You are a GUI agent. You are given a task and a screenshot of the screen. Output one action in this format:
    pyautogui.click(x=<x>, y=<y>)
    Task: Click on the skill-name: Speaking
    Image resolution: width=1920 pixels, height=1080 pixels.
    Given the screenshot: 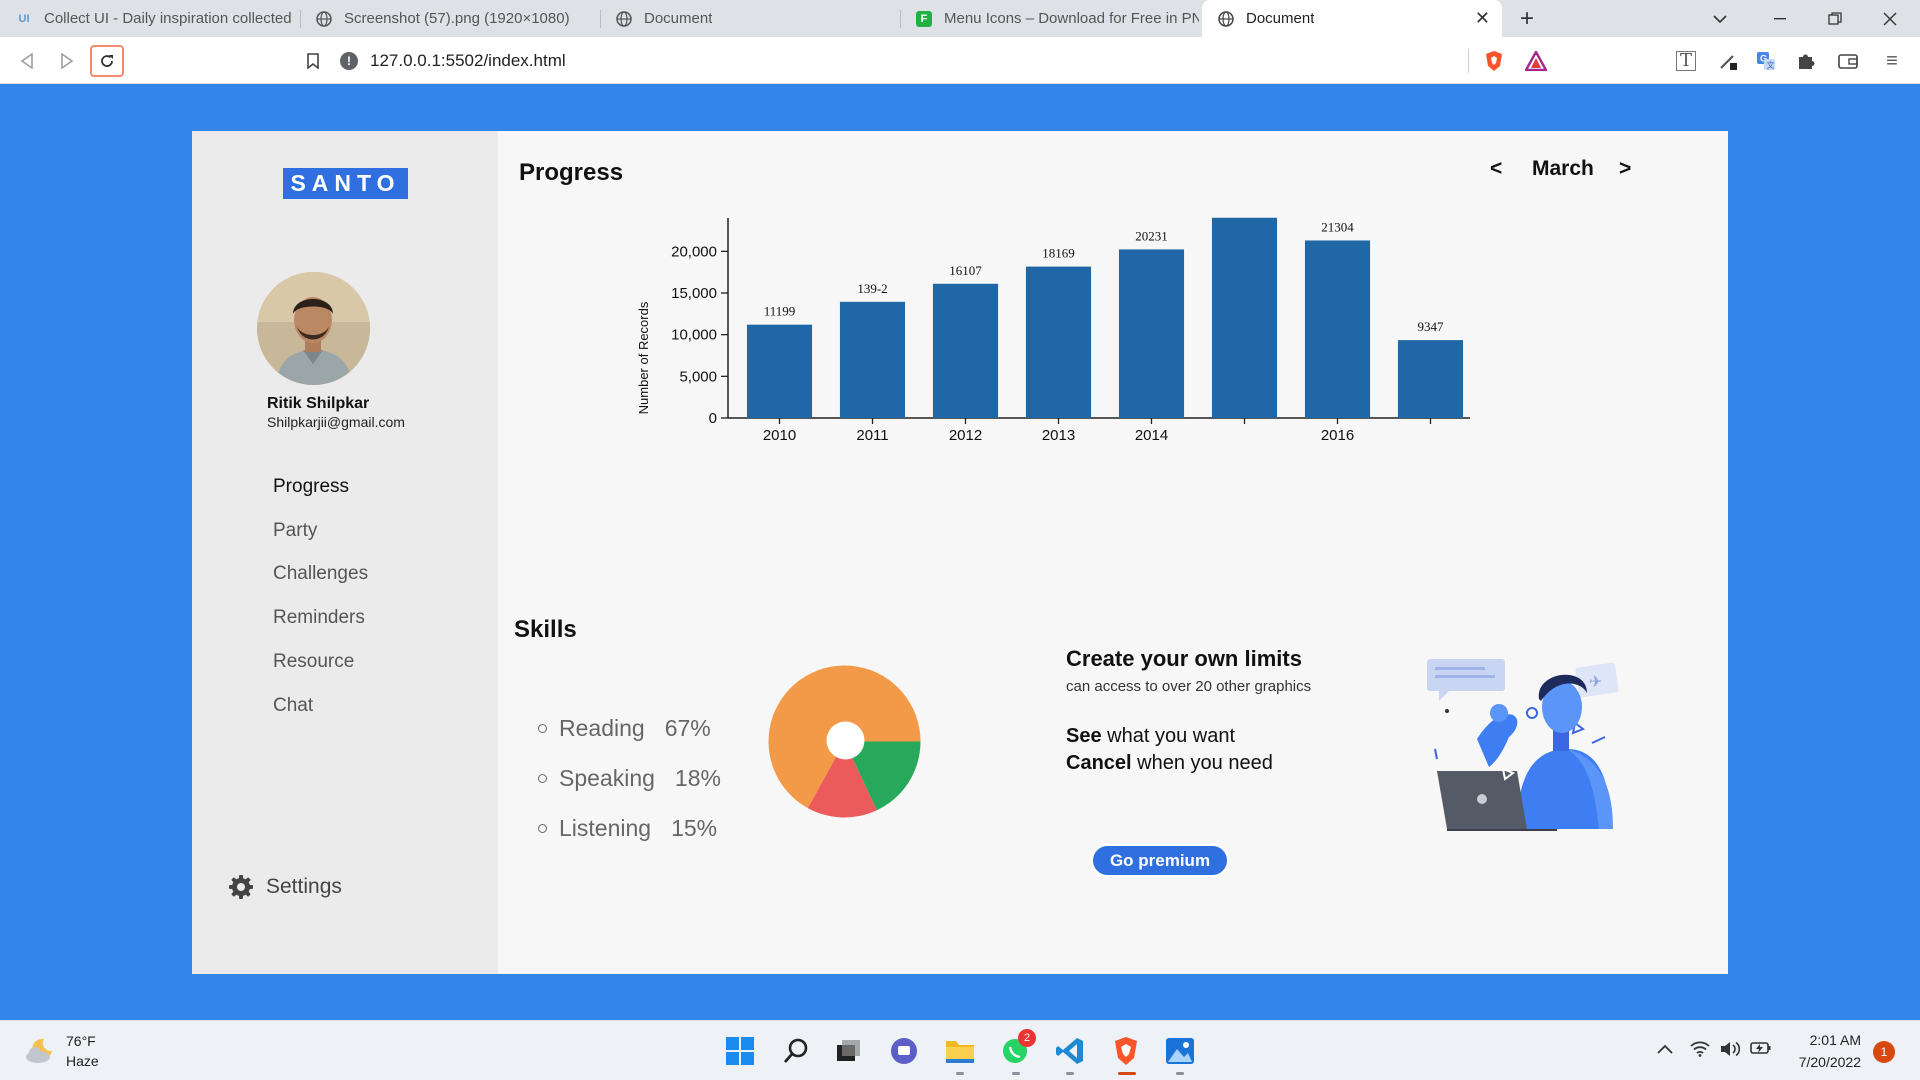 What is the action you would take?
    pyautogui.click(x=607, y=778)
    